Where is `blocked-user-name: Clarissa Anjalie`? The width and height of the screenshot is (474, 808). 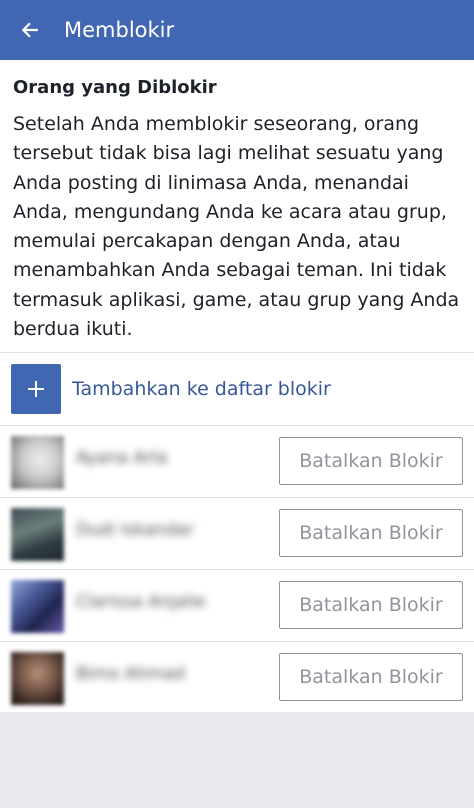 blocked-user-name: Clarissa Anjalie is located at coordinates (141, 602).